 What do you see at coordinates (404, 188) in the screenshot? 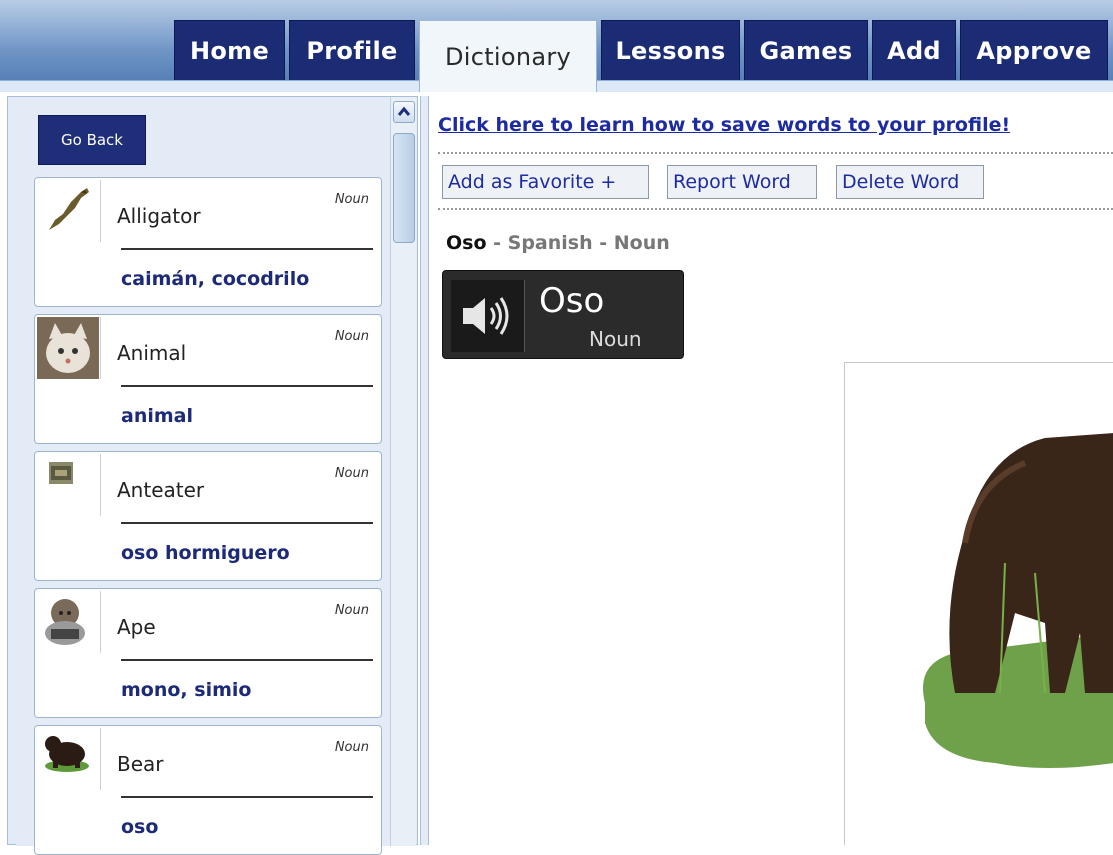
I see `scroll-thumb` at bounding box center [404, 188].